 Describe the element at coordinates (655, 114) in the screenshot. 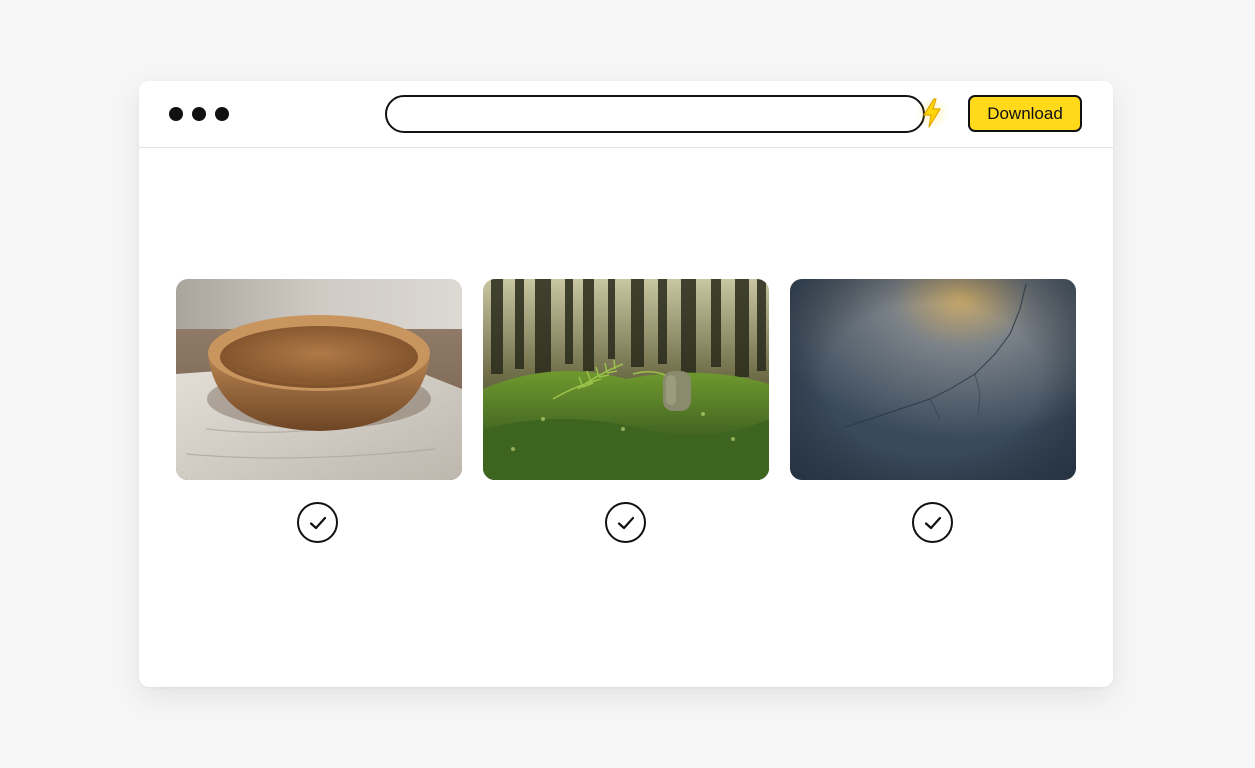

I see `address-bar` at that location.